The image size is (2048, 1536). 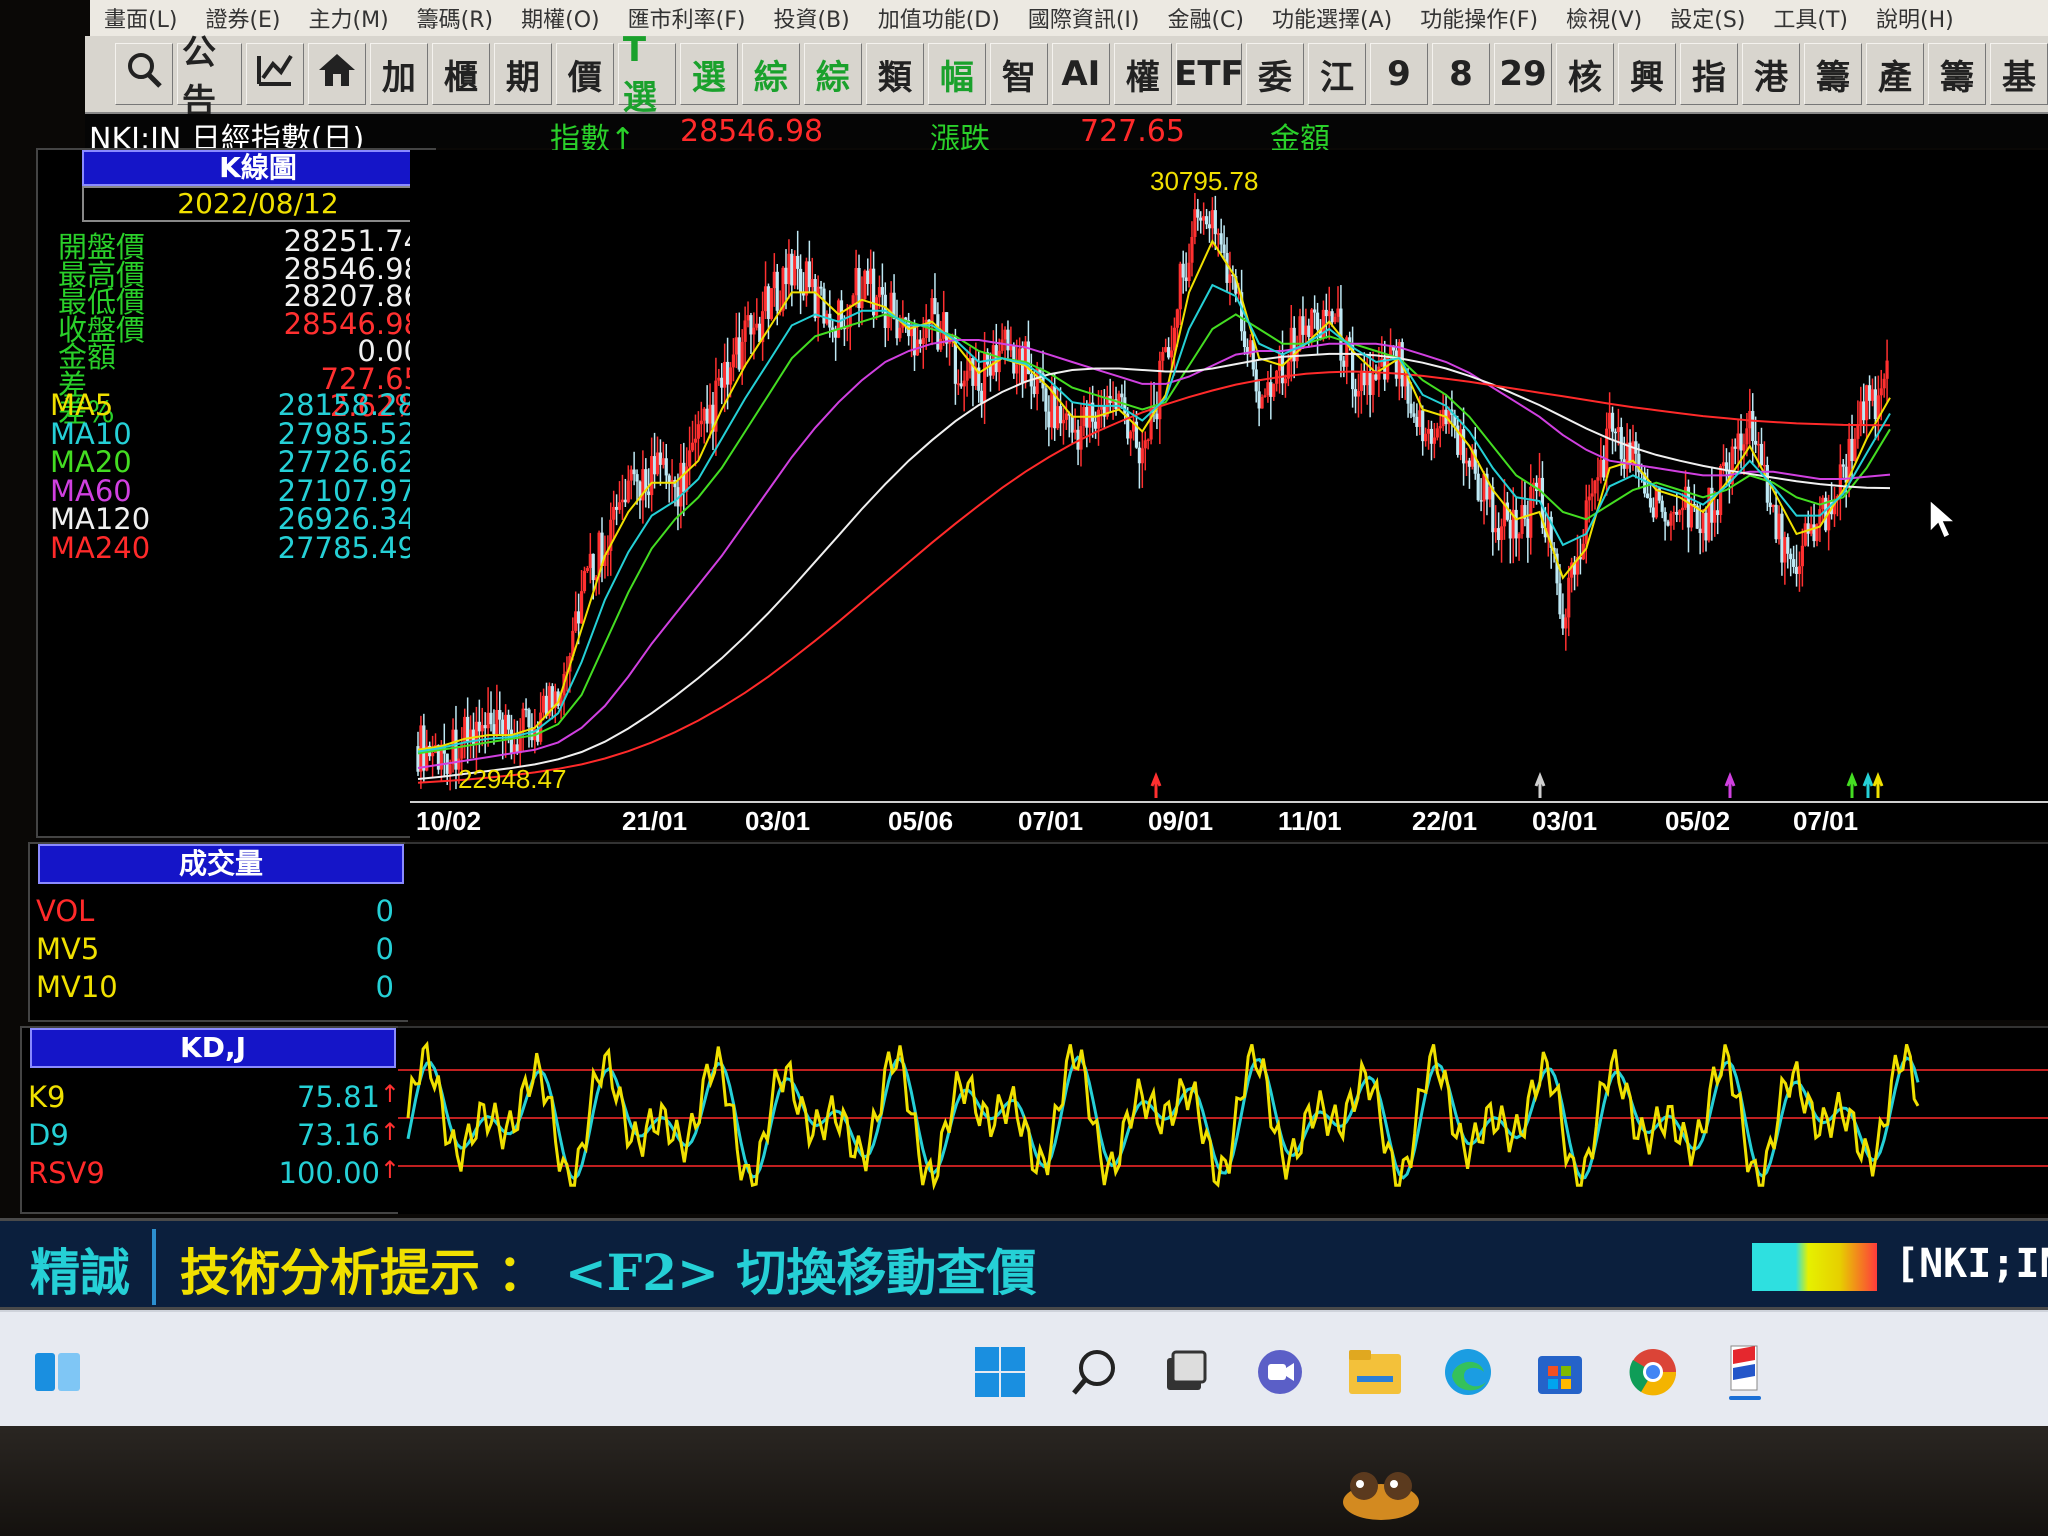 What do you see at coordinates (1018, 74) in the screenshot?
I see `toolbar-button: 智` at bounding box center [1018, 74].